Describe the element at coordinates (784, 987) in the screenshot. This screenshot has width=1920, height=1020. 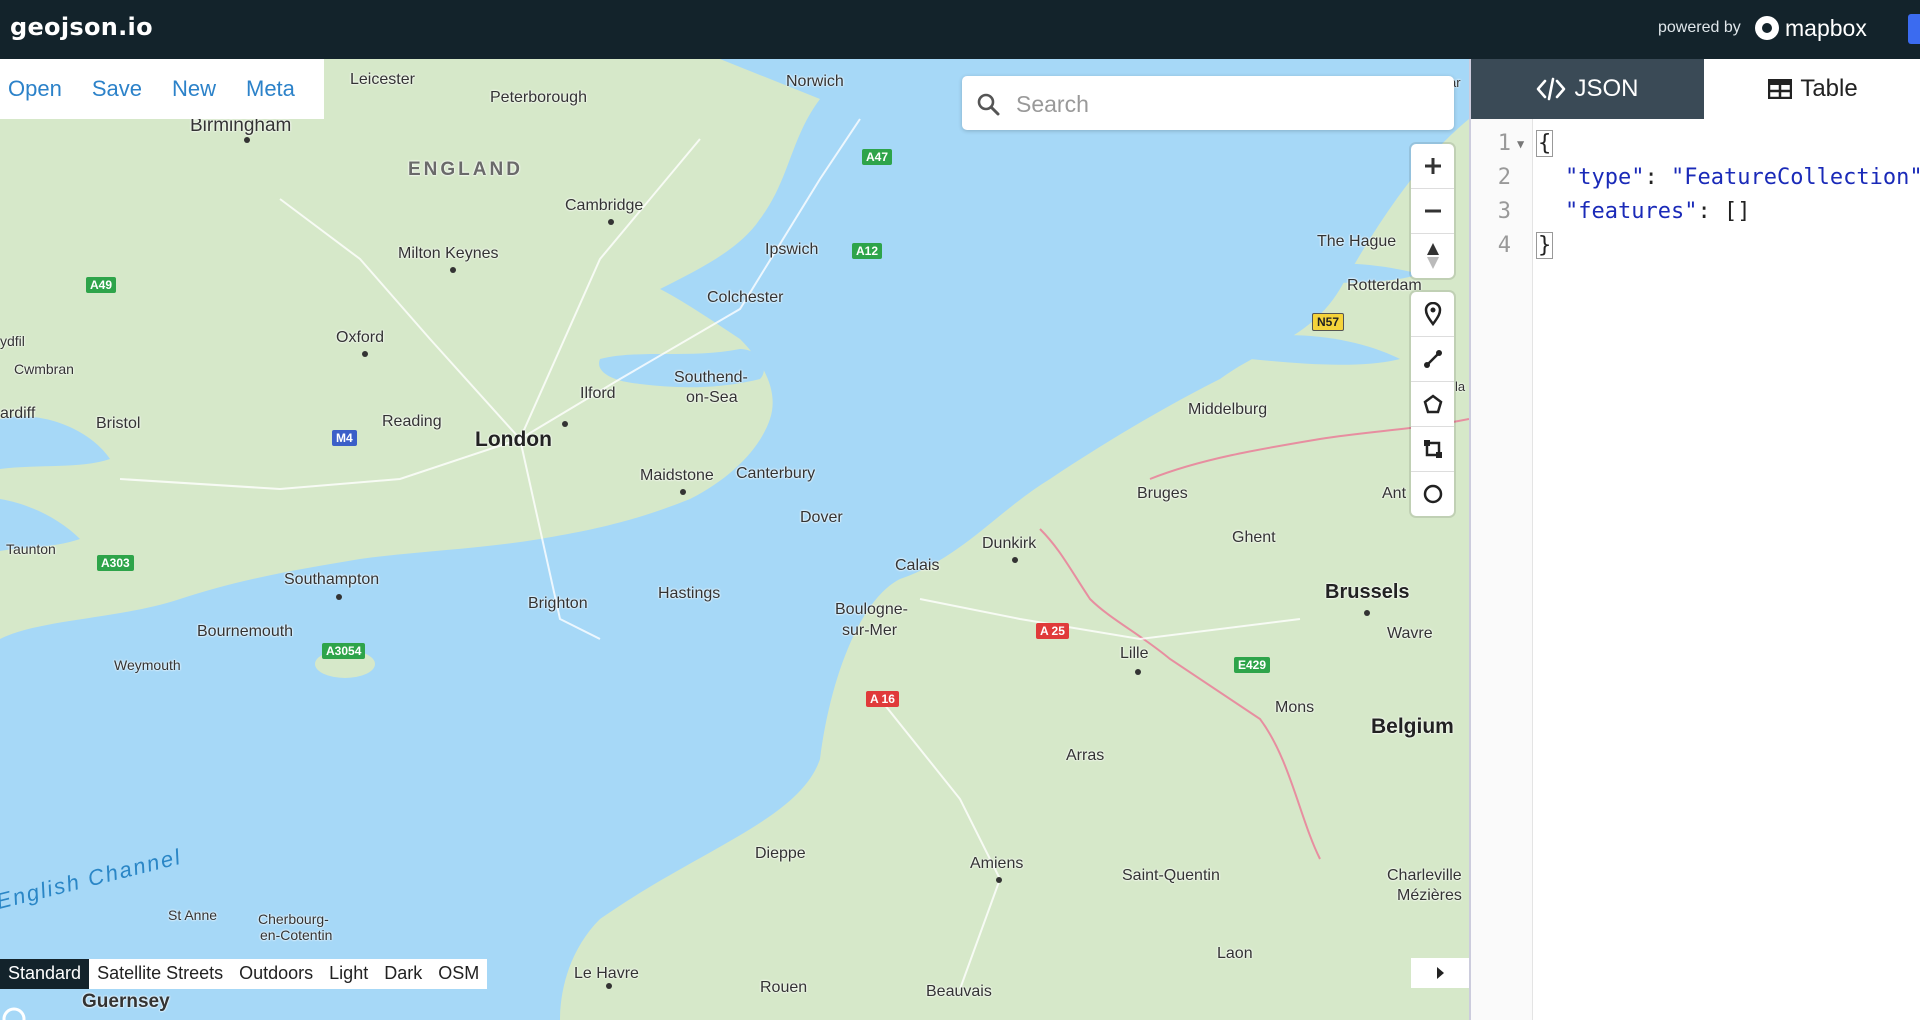
I see `map-label-rouen: Rouen` at that location.